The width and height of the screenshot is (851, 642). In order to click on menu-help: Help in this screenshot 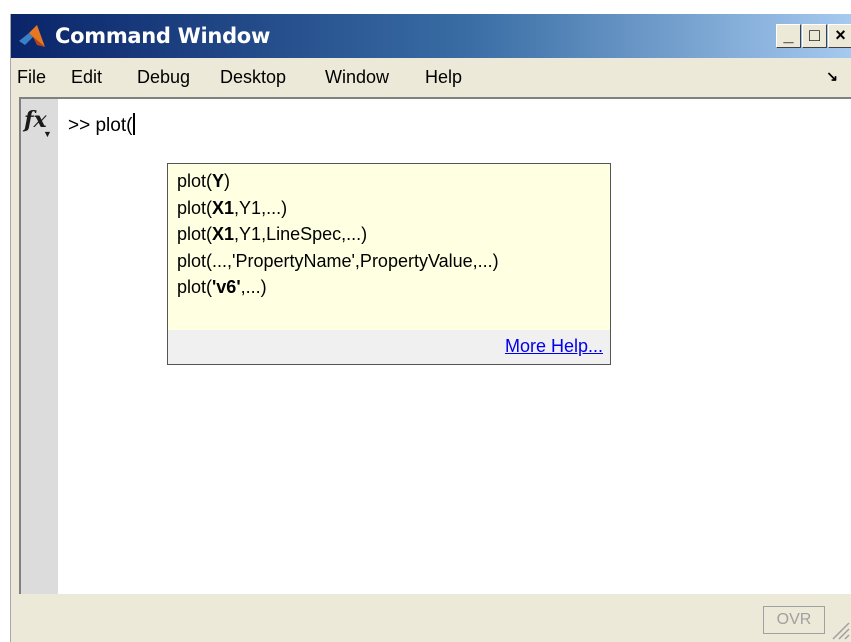, I will do `click(443, 77)`.